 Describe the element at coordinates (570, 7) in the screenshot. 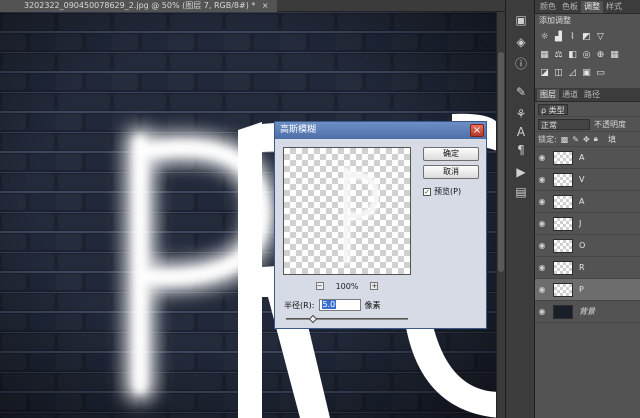

I see `tab-swatches: 色板` at that location.